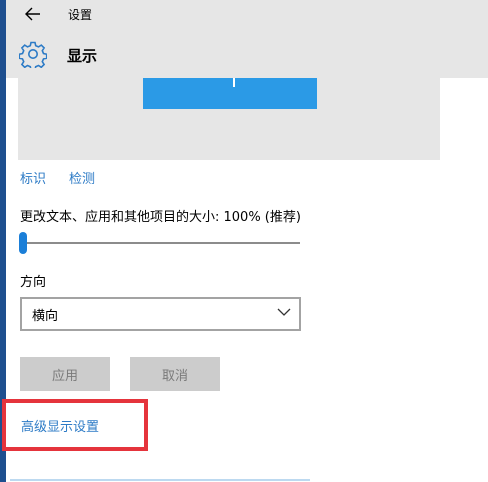 This screenshot has width=488, height=482. What do you see at coordinates (33, 177) in the screenshot?
I see `identify-link: 标识` at bounding box center [33, 177].